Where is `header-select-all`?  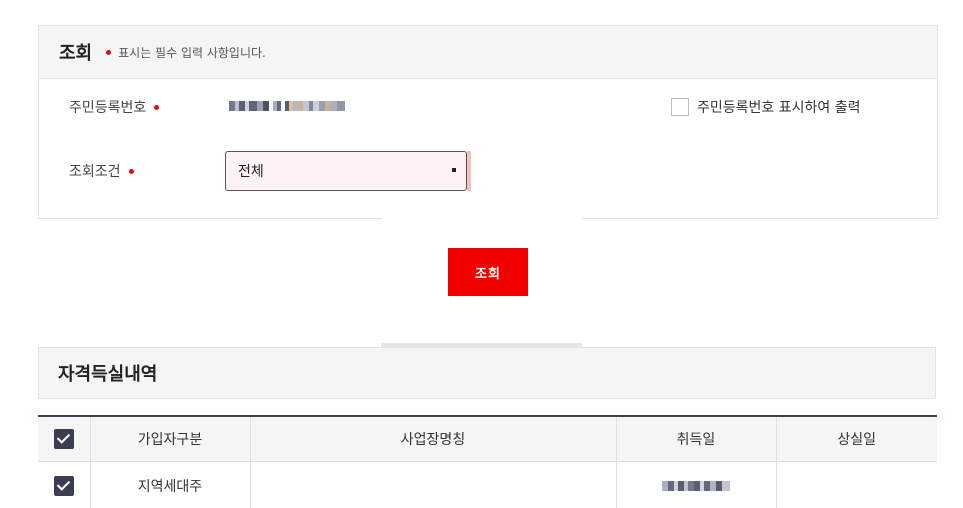 header-select-all is located at coordinates (64, 439).